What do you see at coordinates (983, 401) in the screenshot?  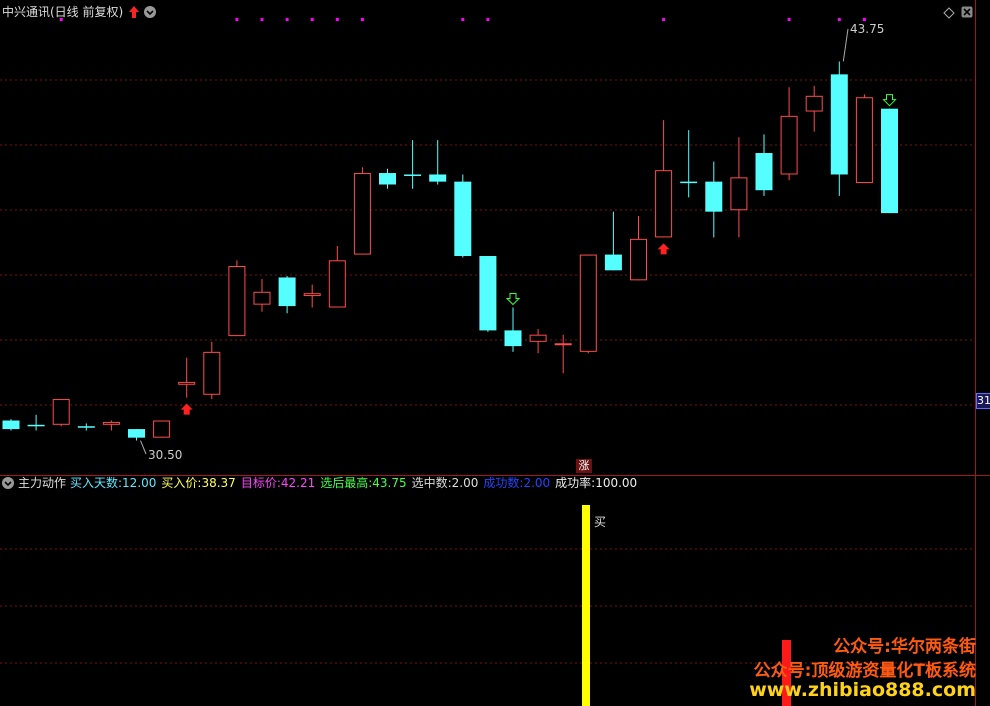 I see `right-axis-tag: 31` at bounding box center [983, 401].